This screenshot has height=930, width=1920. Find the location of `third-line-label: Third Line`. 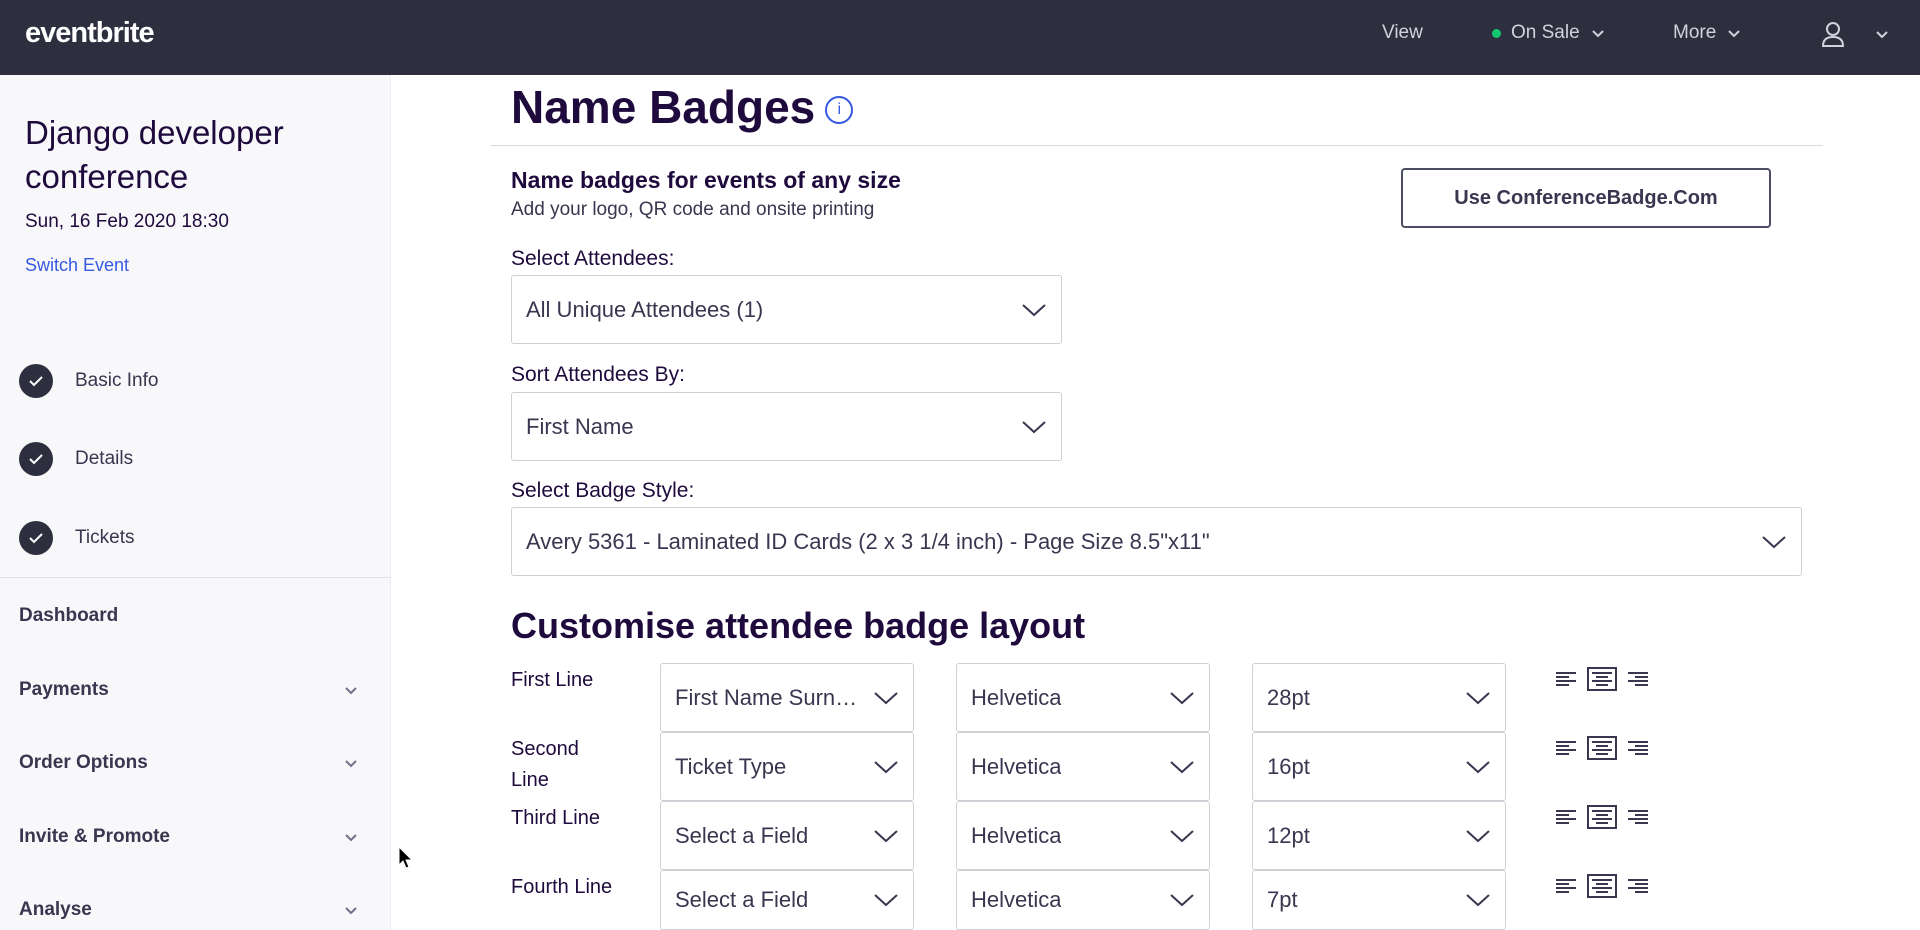

third-line-label: Third Line is located at coordinates (555, 818).